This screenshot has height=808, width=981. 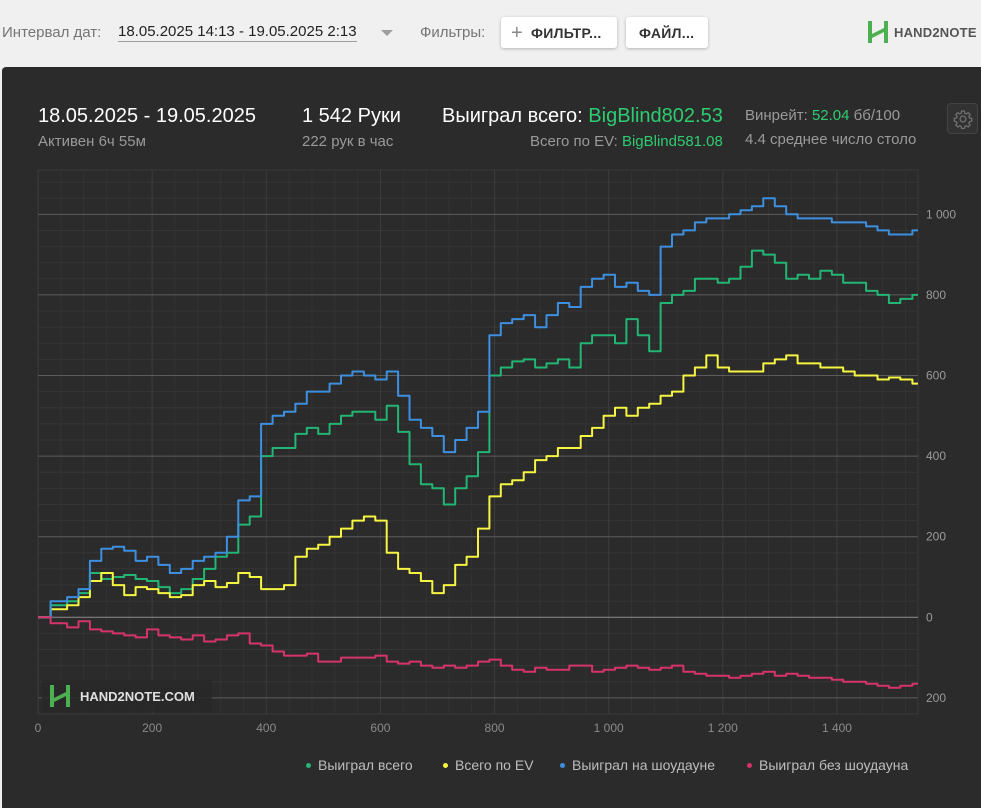 What do you see at coordinates (237, 32) in the screenshot?
I see `date-interval-select: 18.05.2025 14:13 - 19.05.2025 2:13` at bounding box center [237, 32].